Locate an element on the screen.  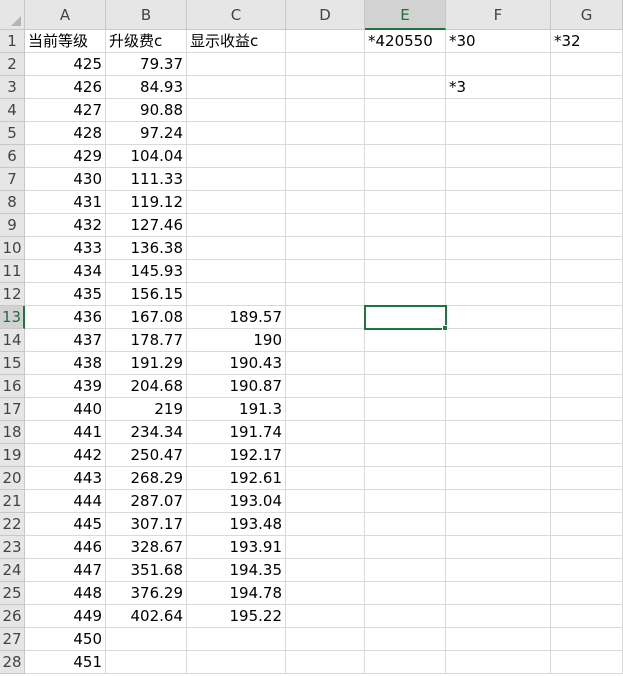
cell-b6: 104.04 is located at coordinates (146, 156).